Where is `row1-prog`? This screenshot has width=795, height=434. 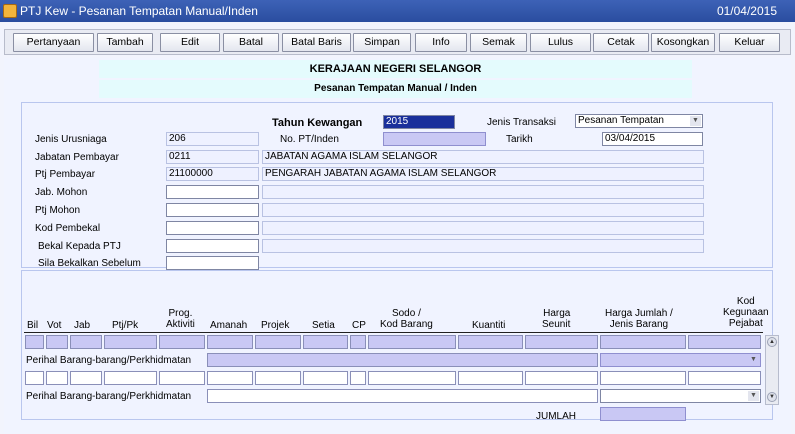
row1-prog is located at coordinates (182, 342).